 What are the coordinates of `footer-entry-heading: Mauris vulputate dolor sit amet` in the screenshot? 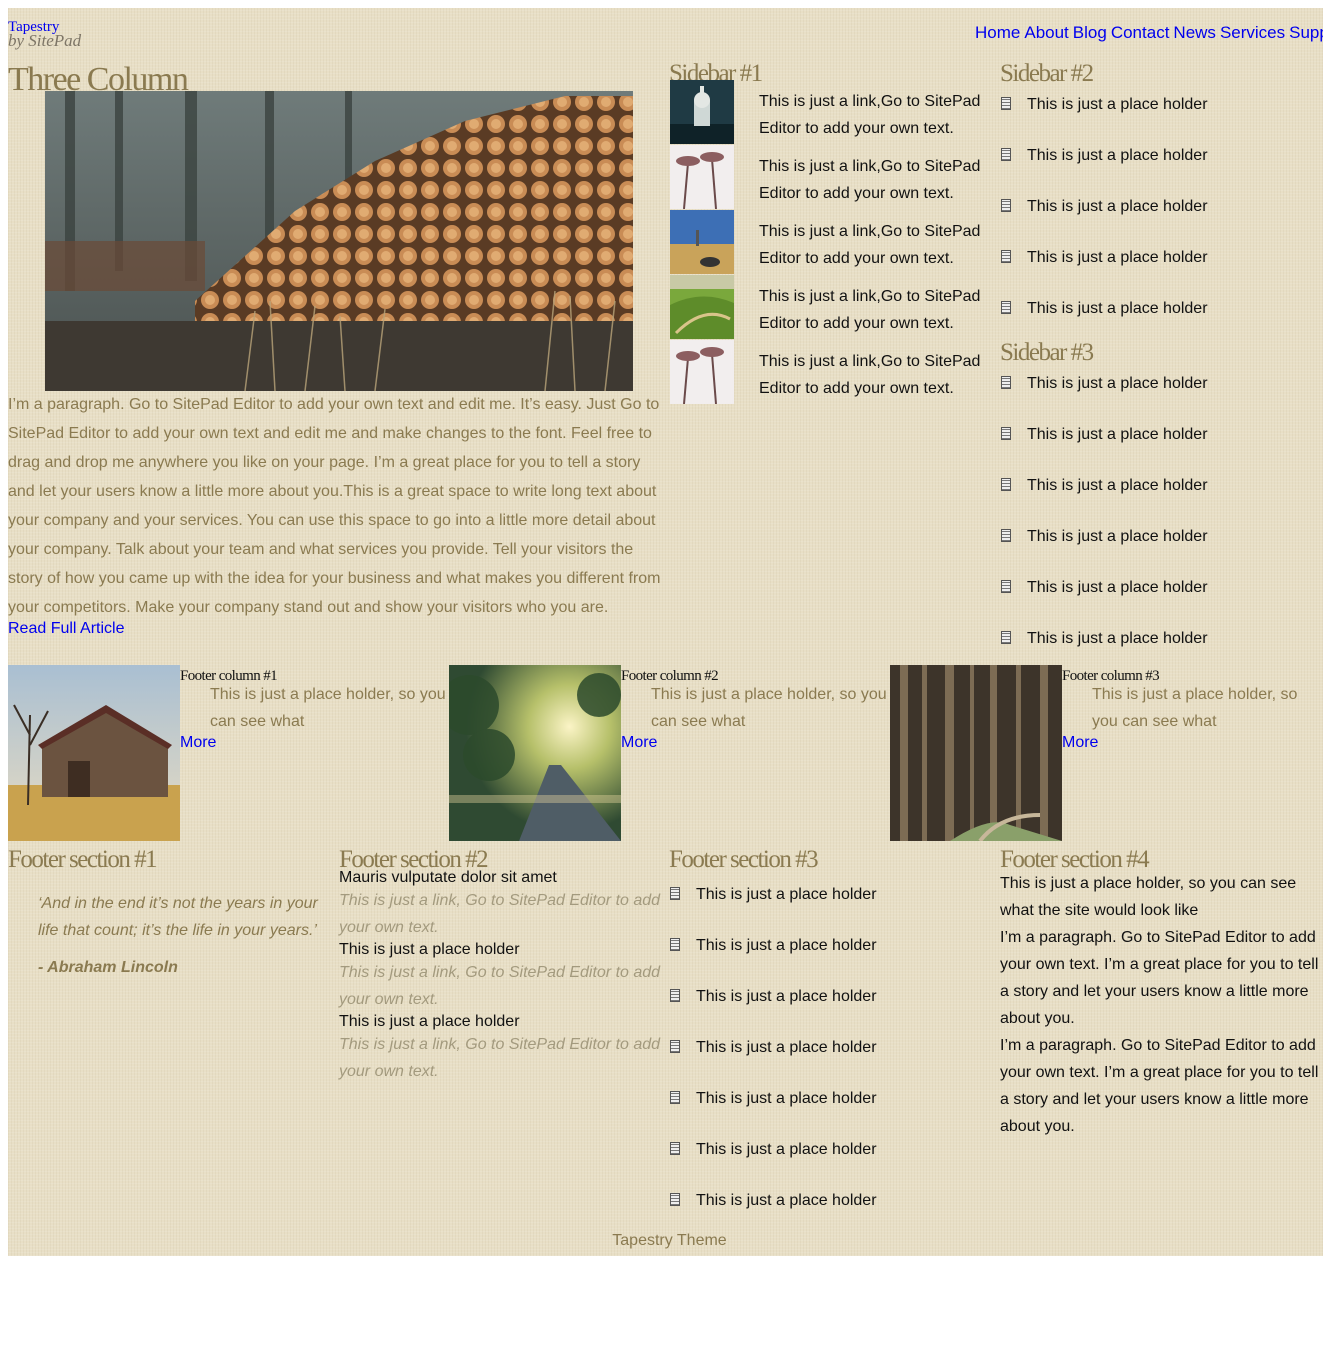 It's located at (504, 878).